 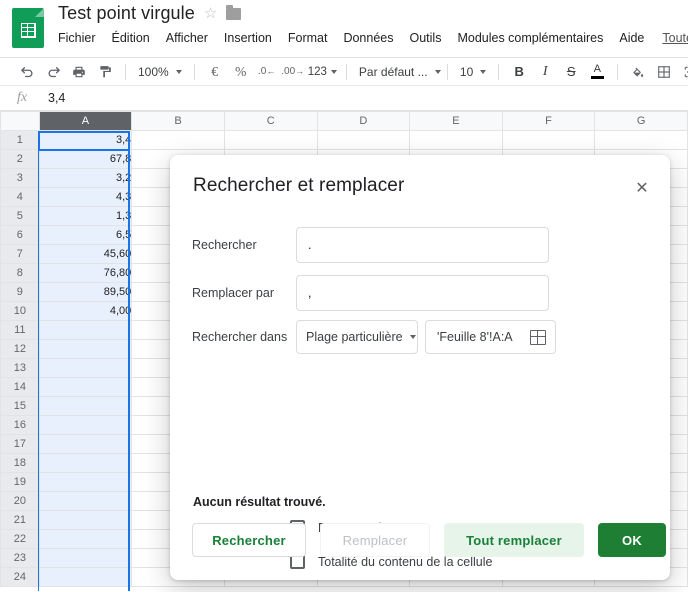 What do you see at coordinates (270, 140) in the screenshot?
I see `cell-C1` at bounding box center [270, 140].